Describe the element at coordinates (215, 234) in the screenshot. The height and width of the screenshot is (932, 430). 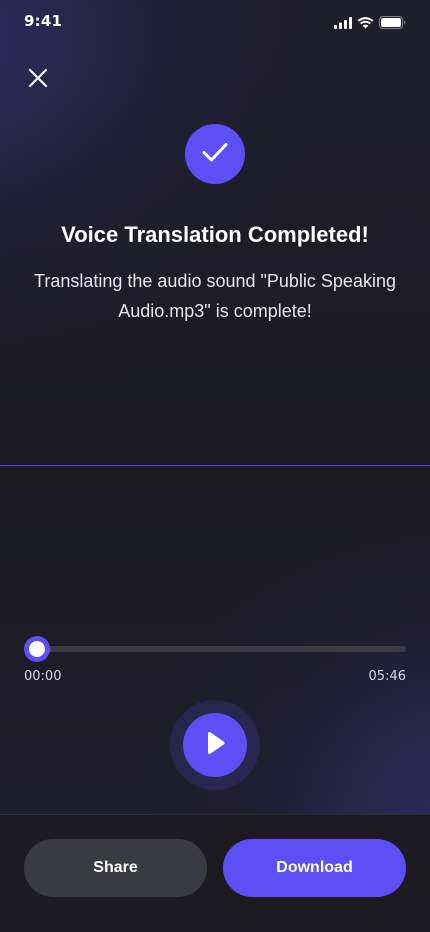
I see `completion-title: Voice Translation Completed!` at that location.